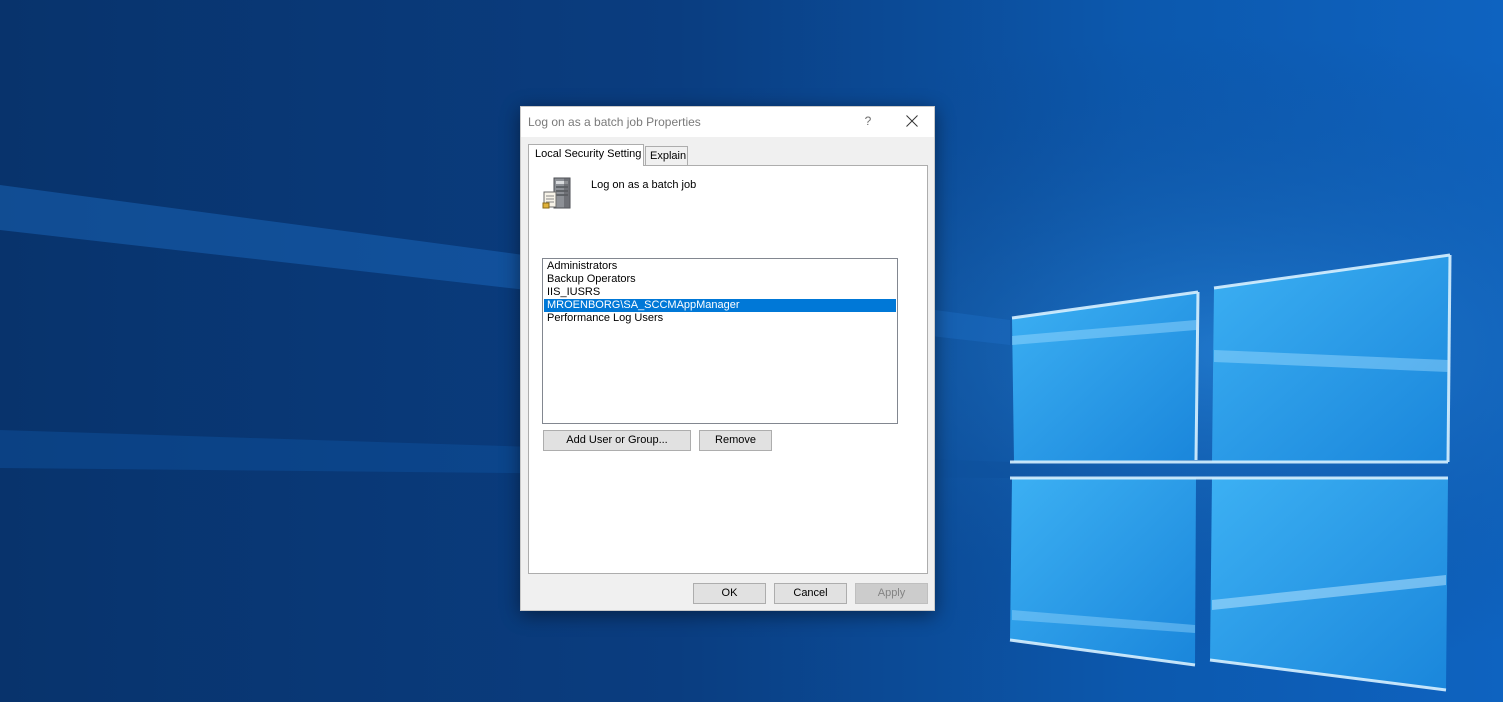 This screenshot has width=1503, height=702. I want to click on apply-button: Apply, so click(891, 593).